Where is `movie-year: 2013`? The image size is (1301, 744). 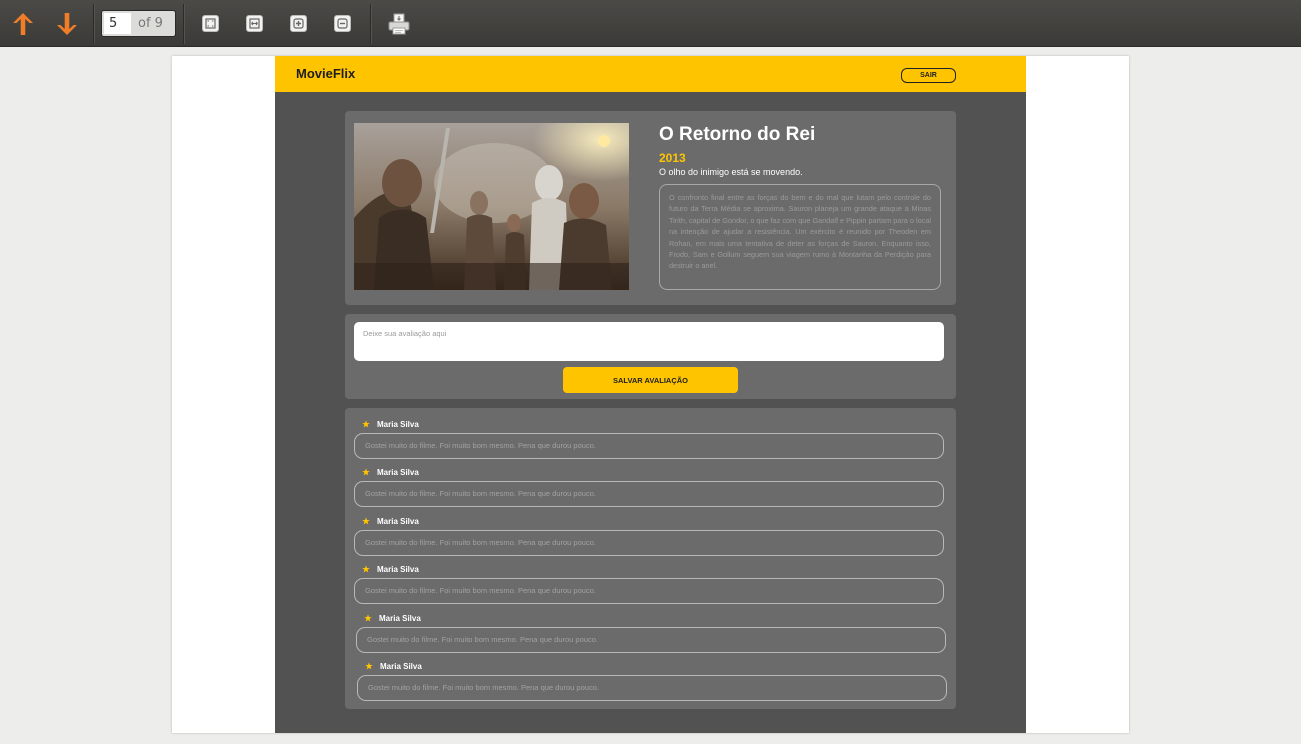
movie-year: 2013 is located at coordinates (672, 158).